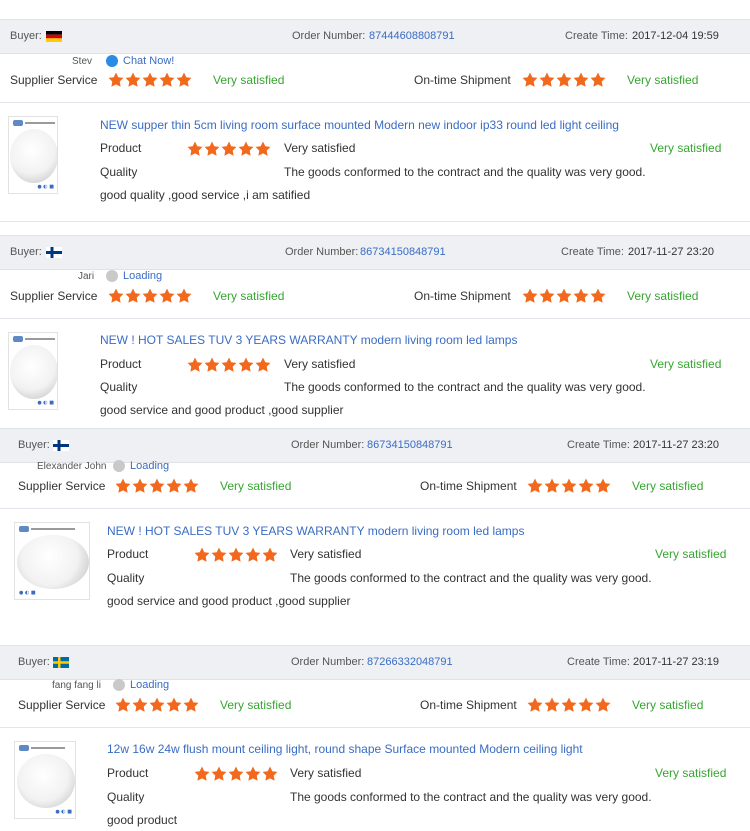 The image size is (750, 831). Describe the element at coordinates (675, 36) in the screenshot. I see `create-time-value: 2017-12-04 19:59` at that location.